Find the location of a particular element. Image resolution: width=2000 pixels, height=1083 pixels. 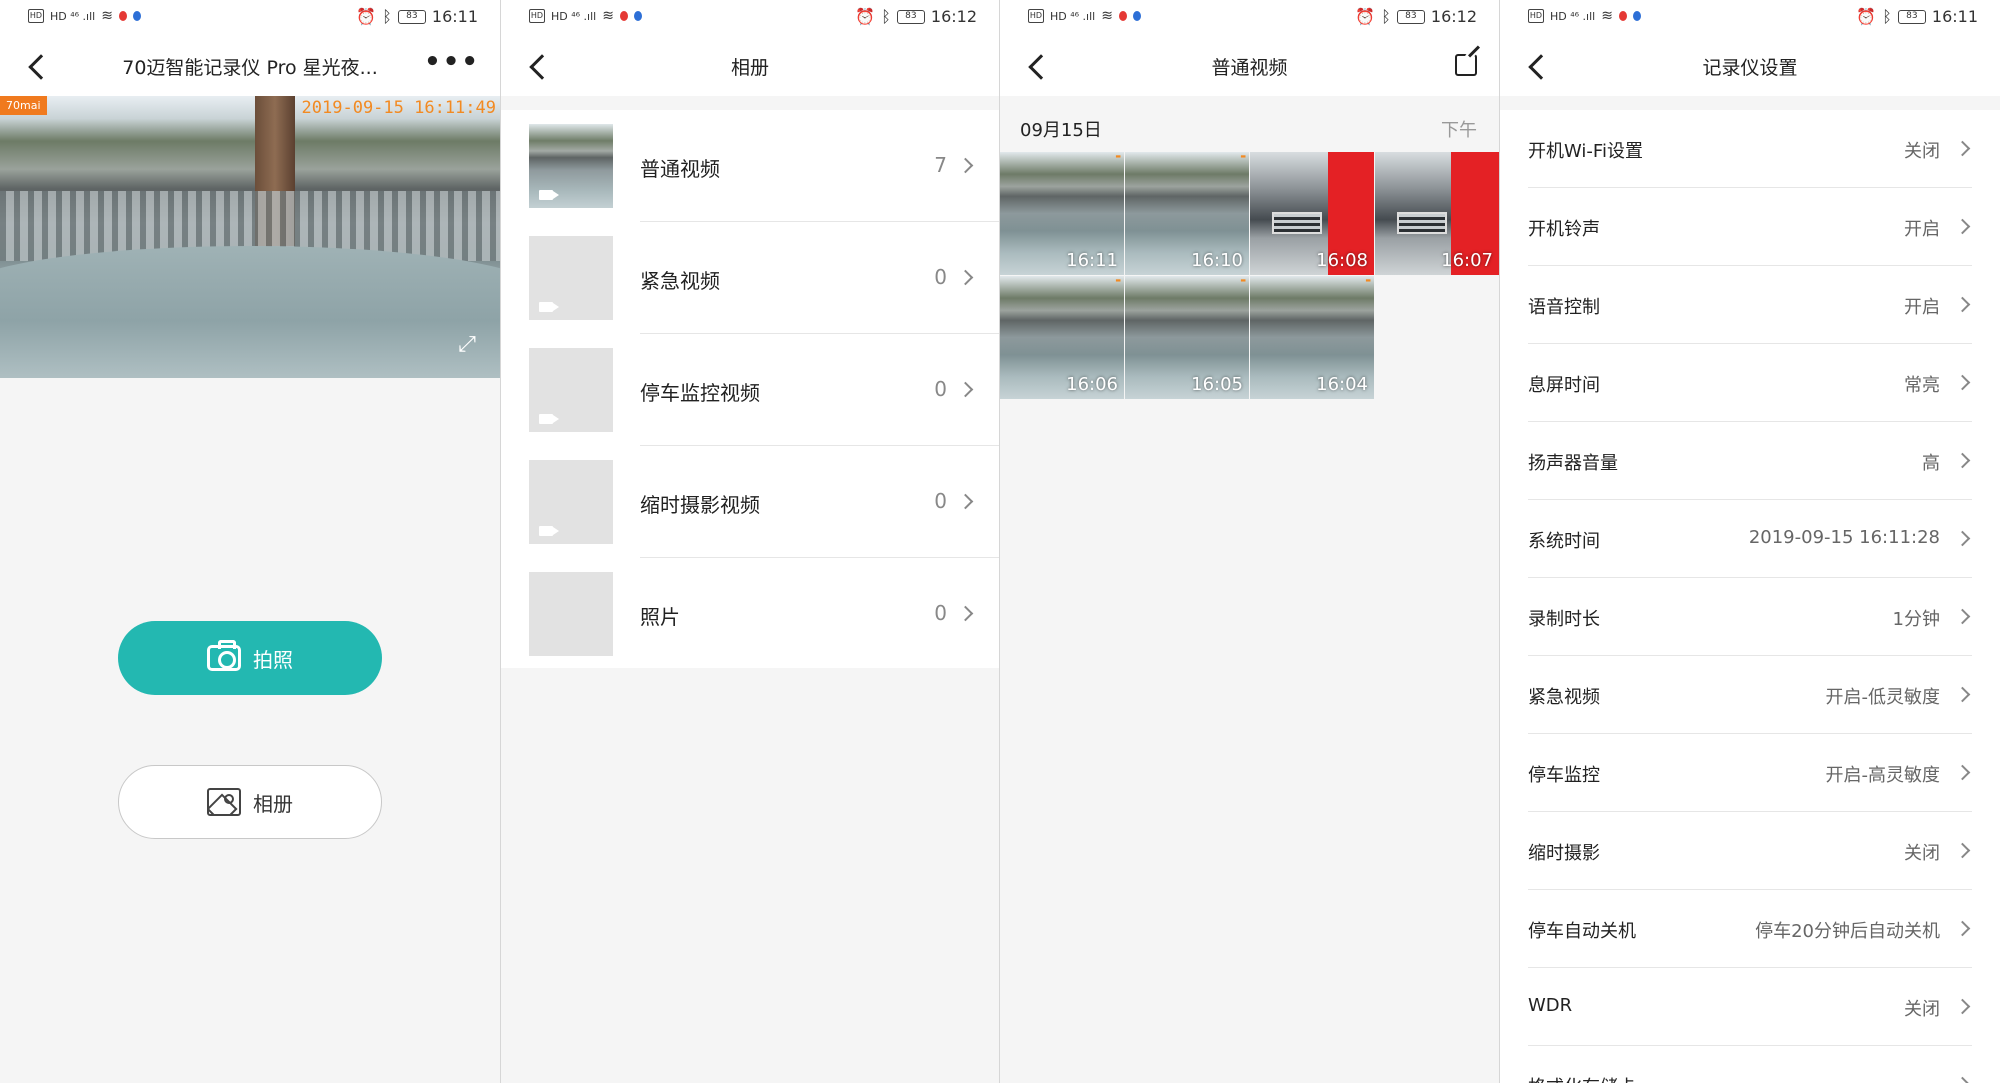

video-thumbnail: ▬ 16:11 is located at coordinates (1062, 213).